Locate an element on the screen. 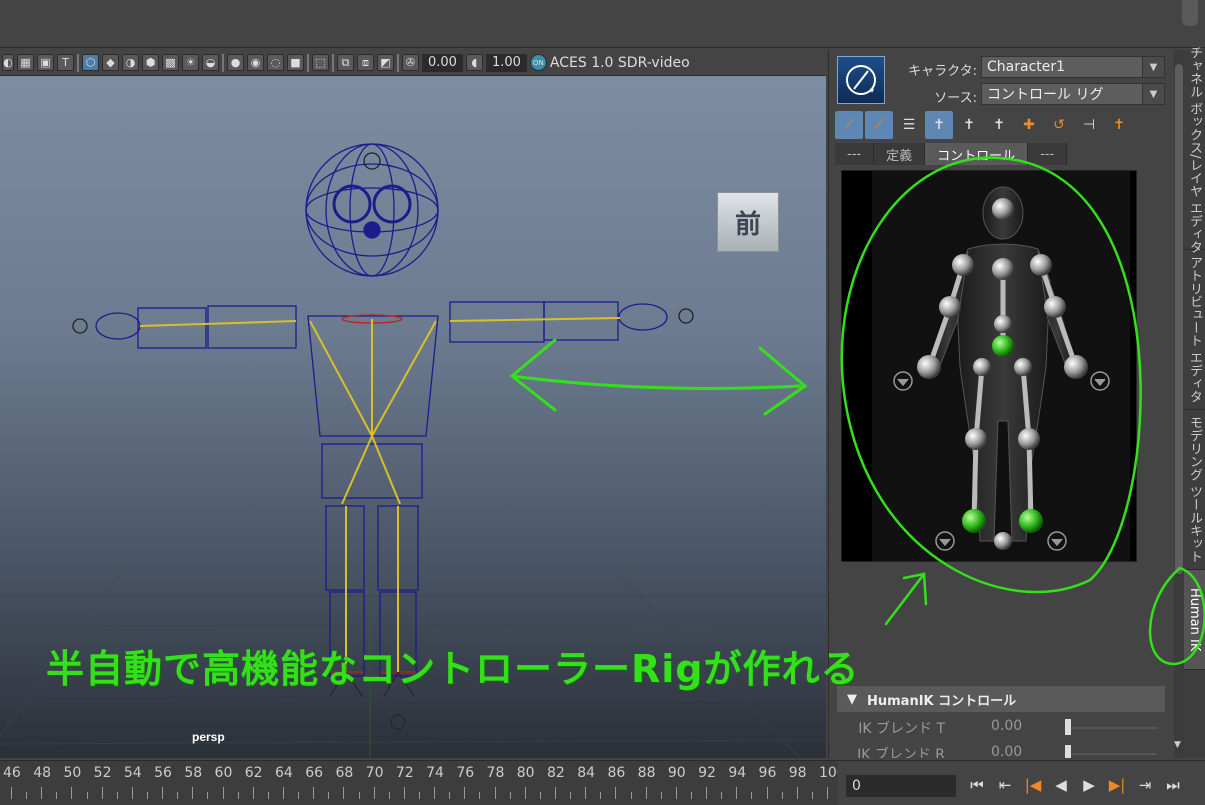 This screenshot has height=805, width=1205. step-forward-key-icon: ▶| is located at coordinates (1117, 785).